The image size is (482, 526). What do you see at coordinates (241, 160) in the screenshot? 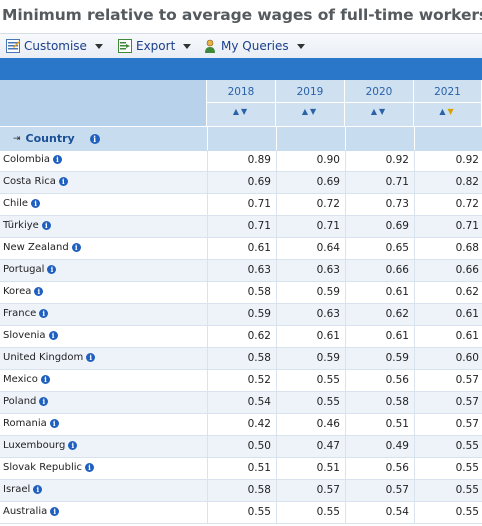
I see `value-cell: 0.89` at bounding box center [241, 160].